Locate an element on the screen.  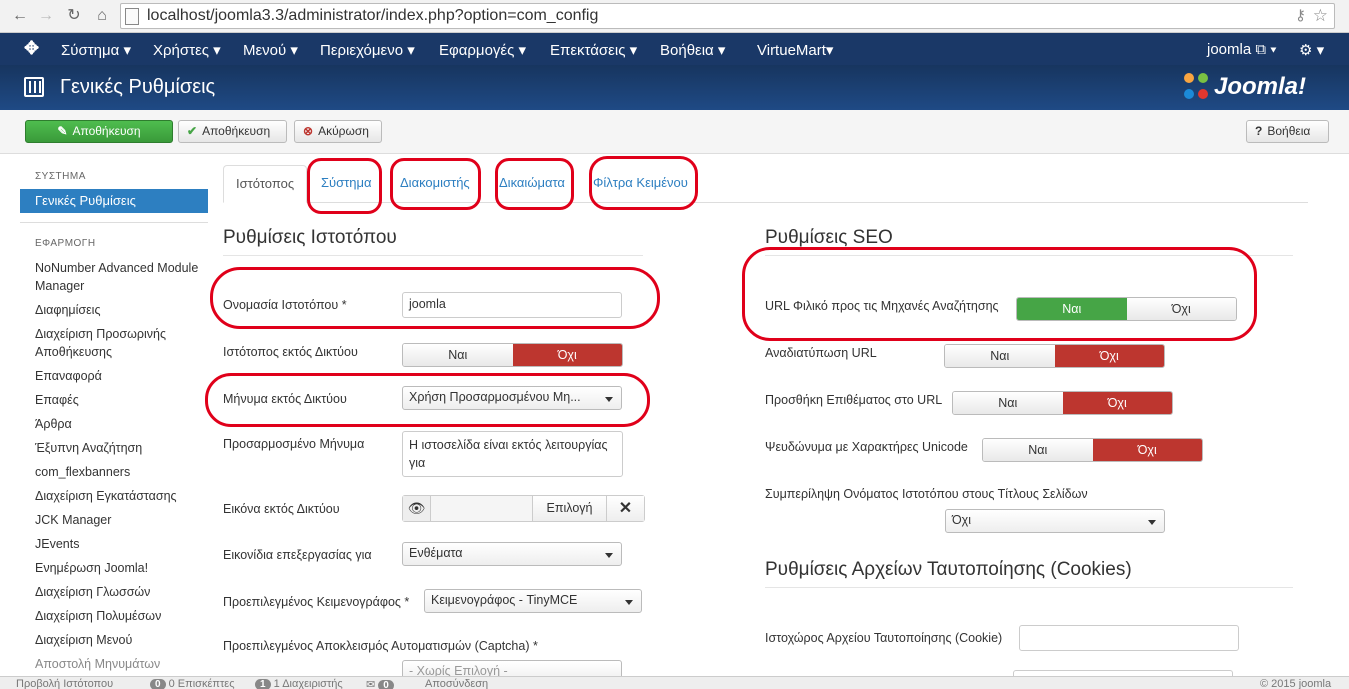
logout-link: Αποσύνδεση is located at coordinates (456, 683).